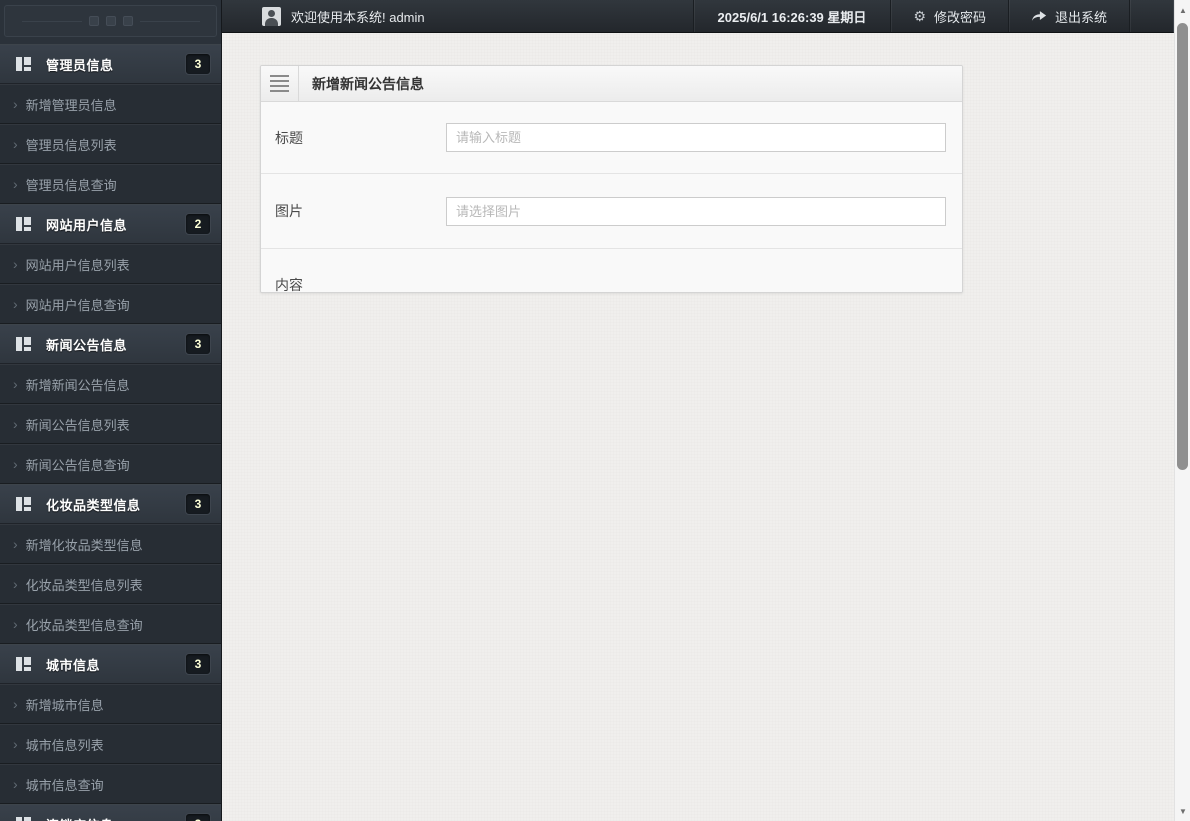 Image resolution: width=1190 pixels, height=821 pixels. Describe the element at coordinates (77, 305) in the screenshot. I see `sidebar-item-label: 网站用户信息查询` at that location.